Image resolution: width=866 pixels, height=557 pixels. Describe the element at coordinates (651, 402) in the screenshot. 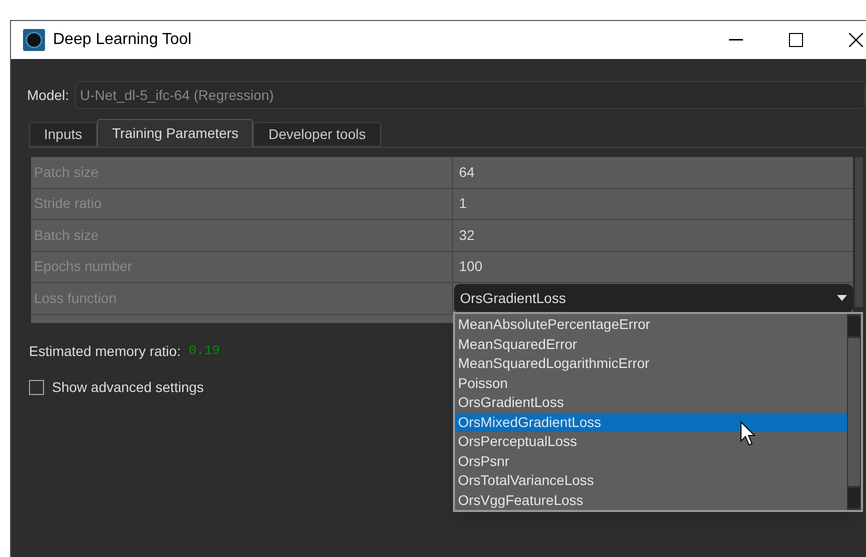

I see `dropdown-option: OrsGradientLoss` at that location.